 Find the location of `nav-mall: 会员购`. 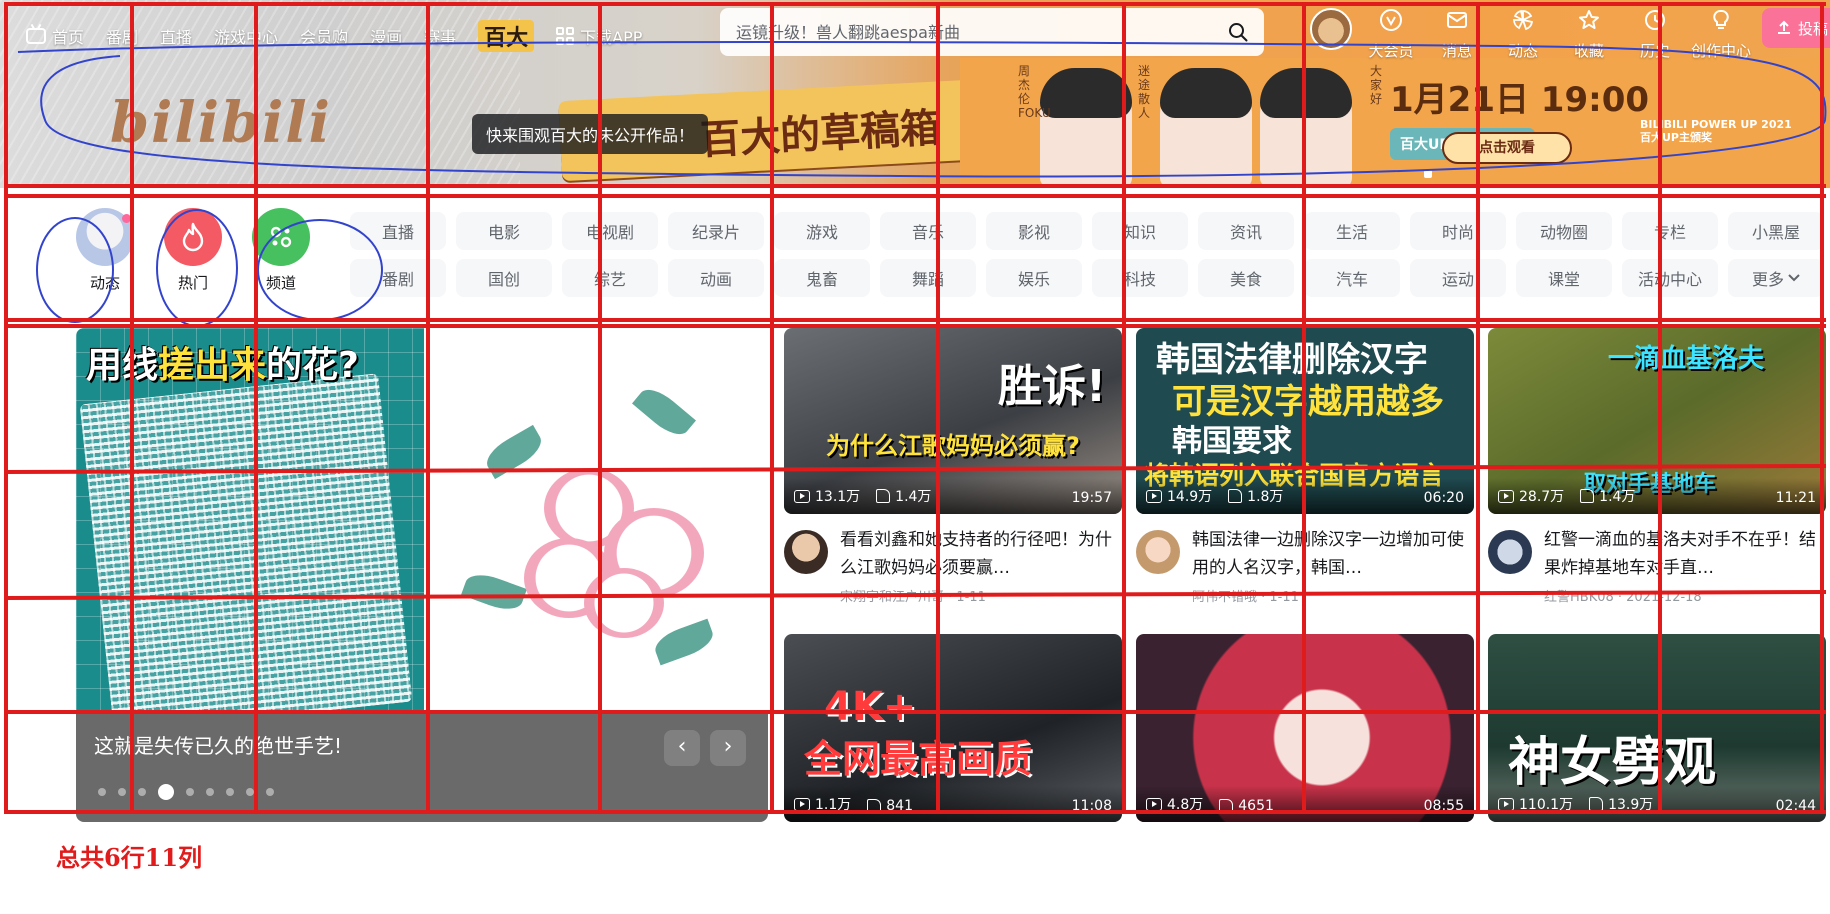

nav-mall: 会员购 is located at coordinates (324, 36).